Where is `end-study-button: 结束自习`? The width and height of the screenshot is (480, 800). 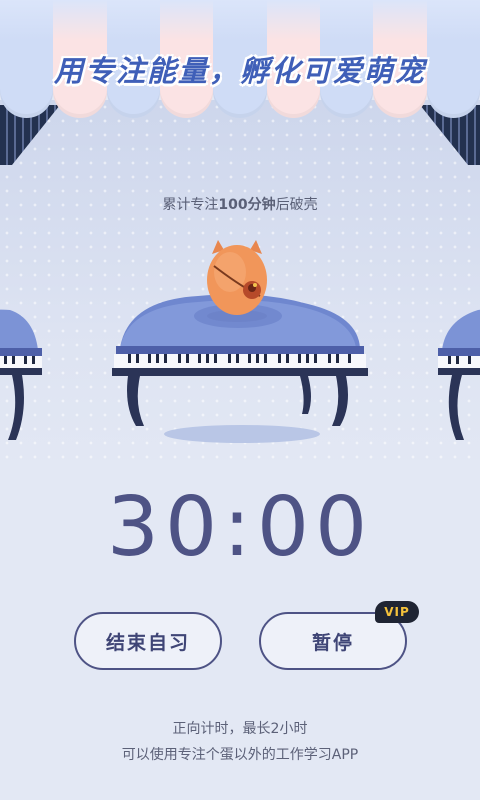
end-study-button: 结束自习 is located at coordinates (148, 641).